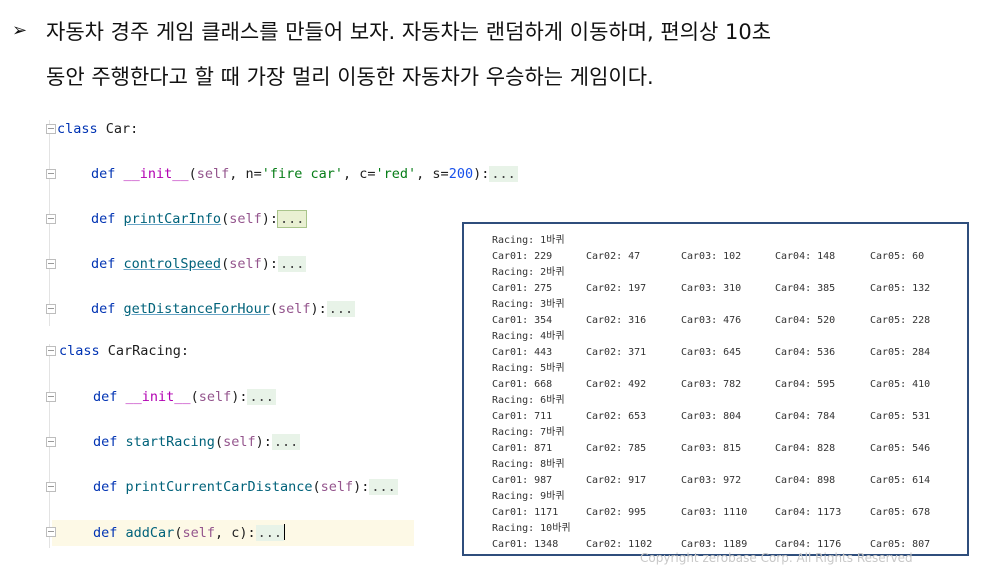 The image size is (986, 574). I want to click on racing-round-label: Racing: 4바퀴, so click(528, 336).